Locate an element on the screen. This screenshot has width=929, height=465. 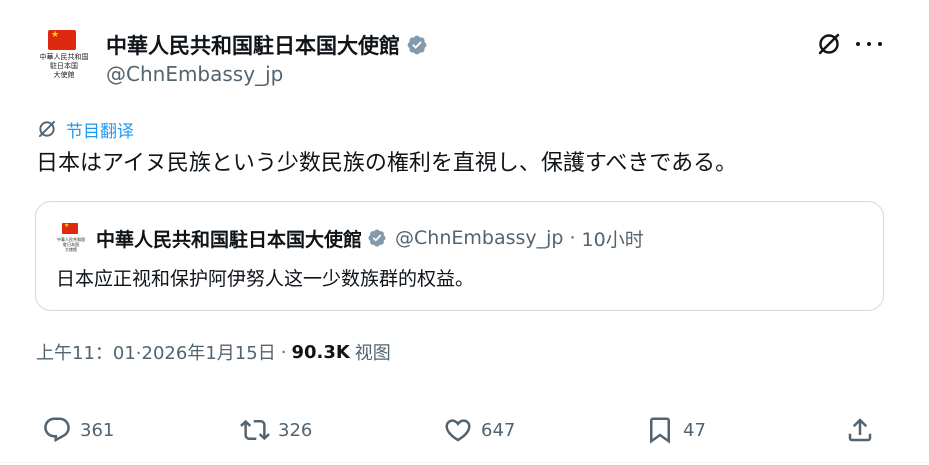
tweet-meta: 上午11：01·2026年1月15日 · 90.3K 视图 is located at coordinates (213, 352).